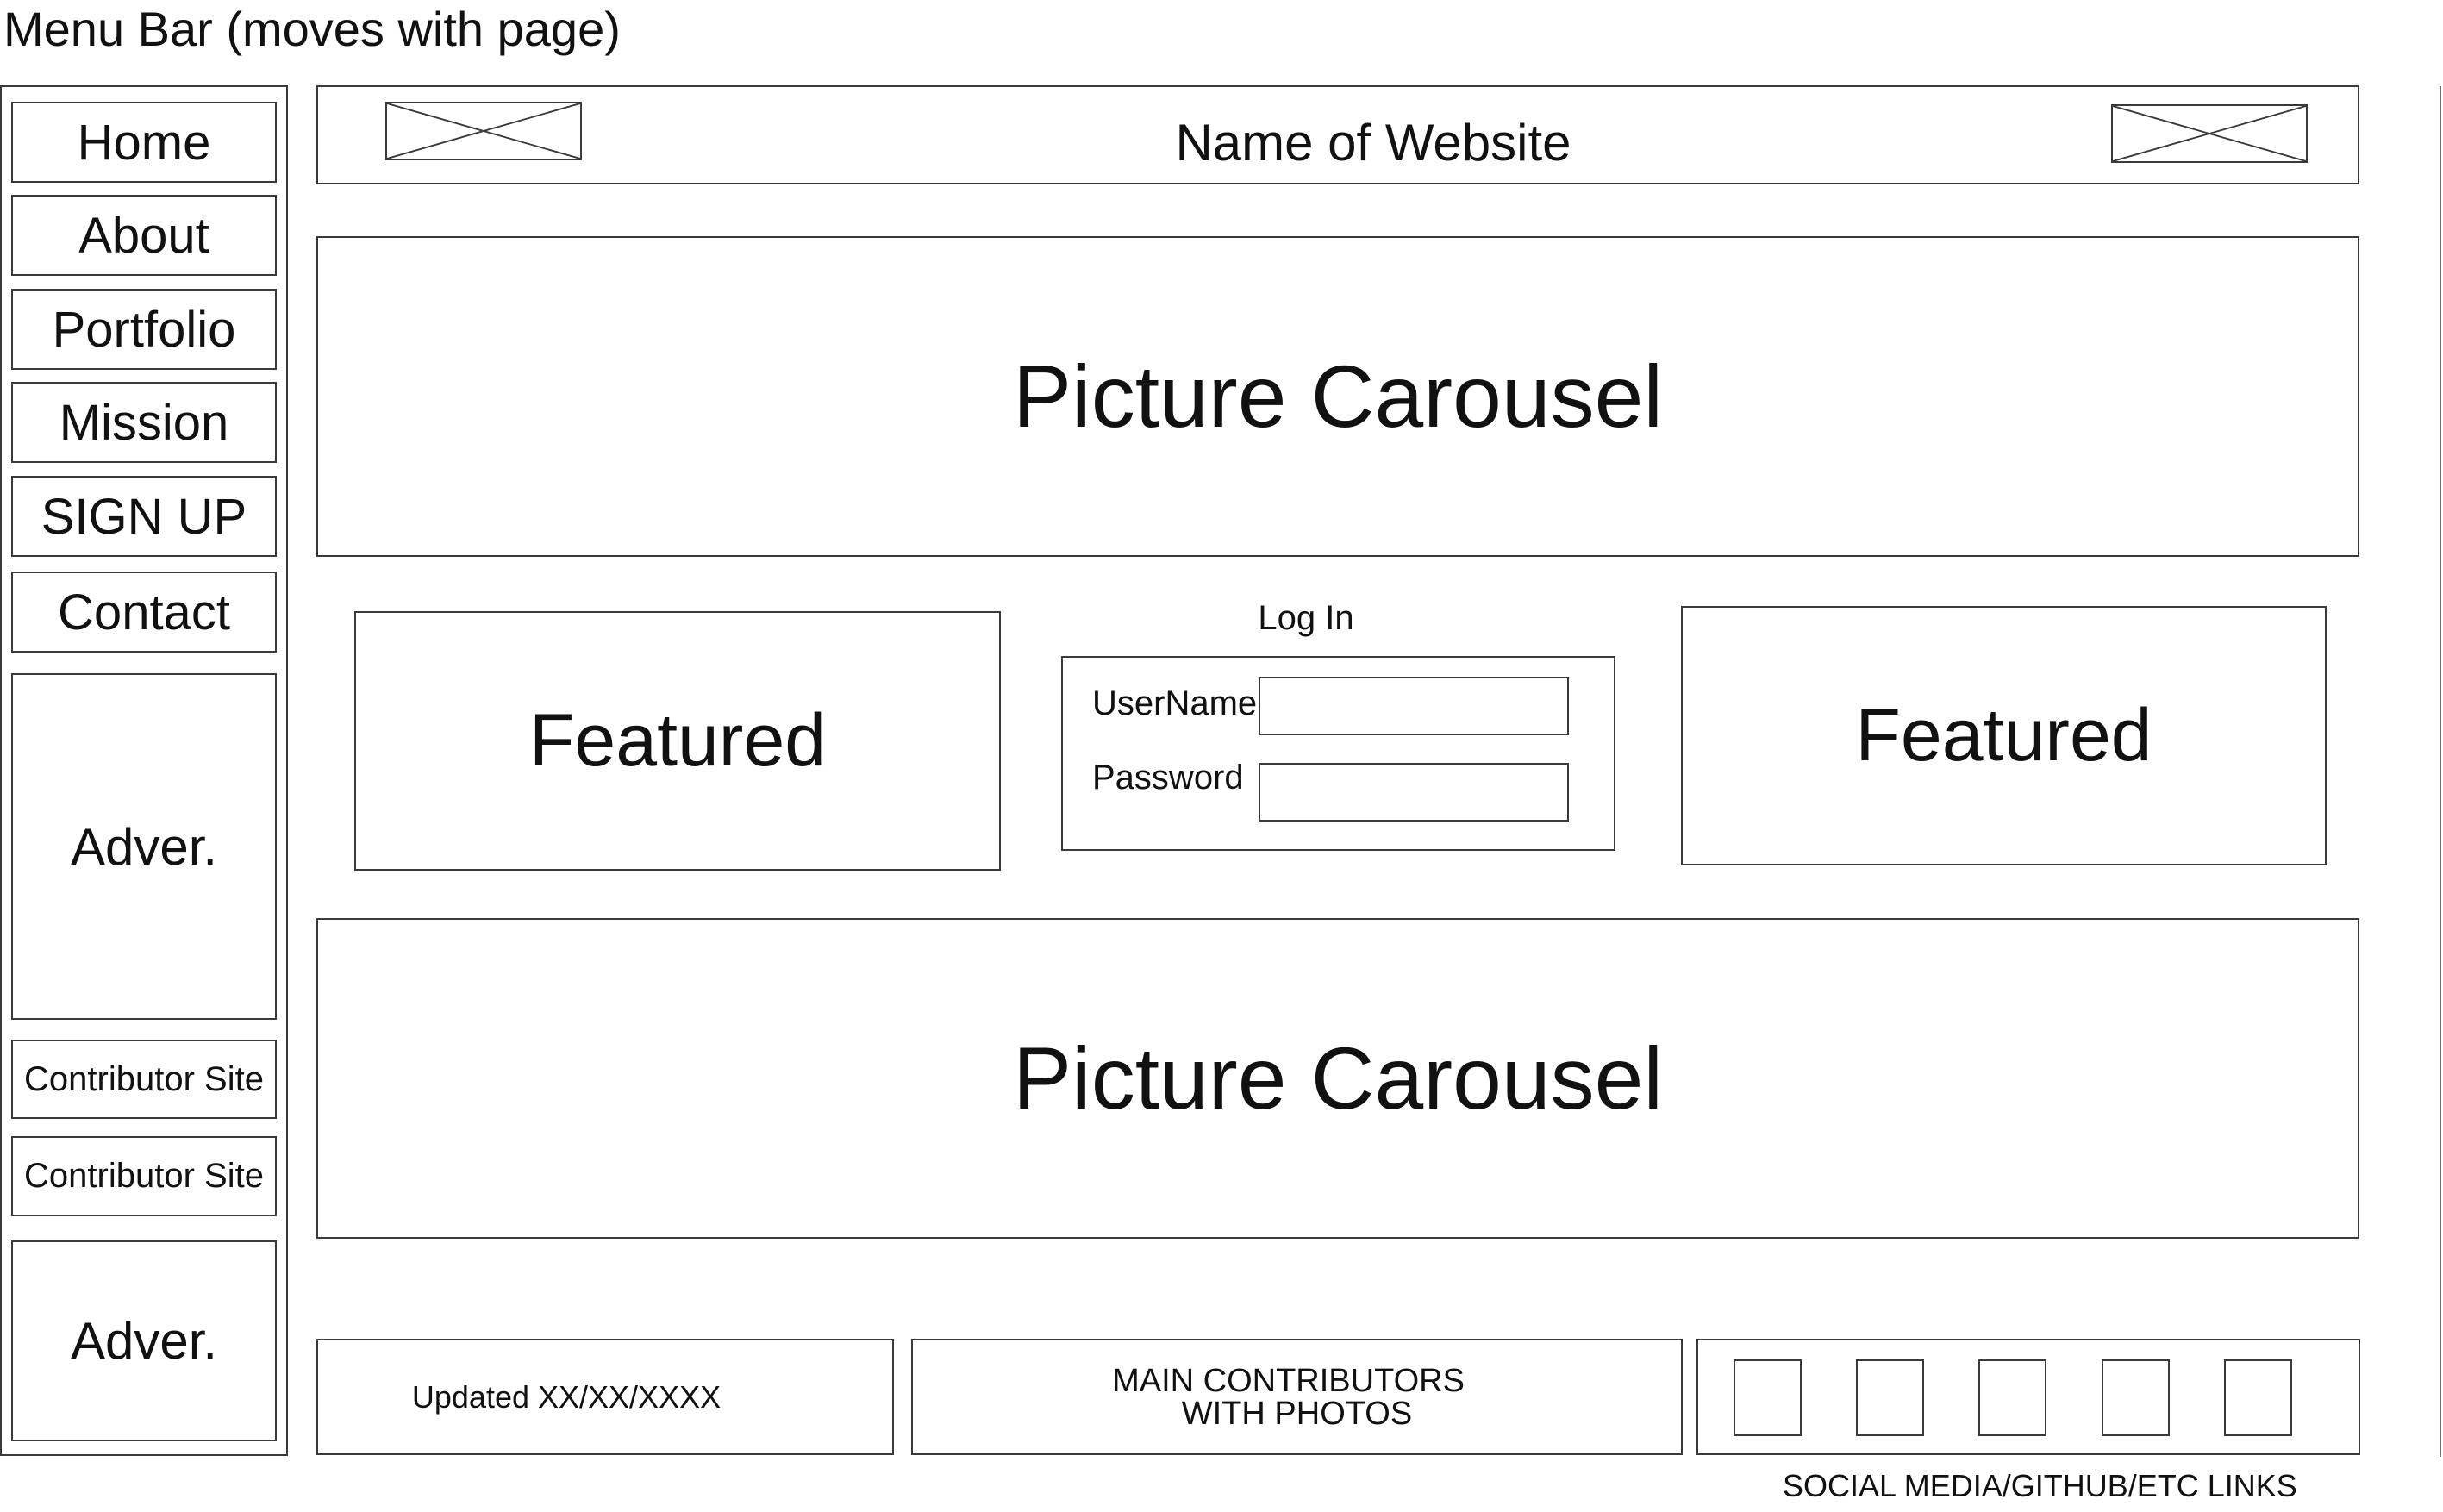 Image resolution: width=2443 pixels, height=1512 pixels. I want to click on sidebar-item-label: Contact, so click(144, 612).